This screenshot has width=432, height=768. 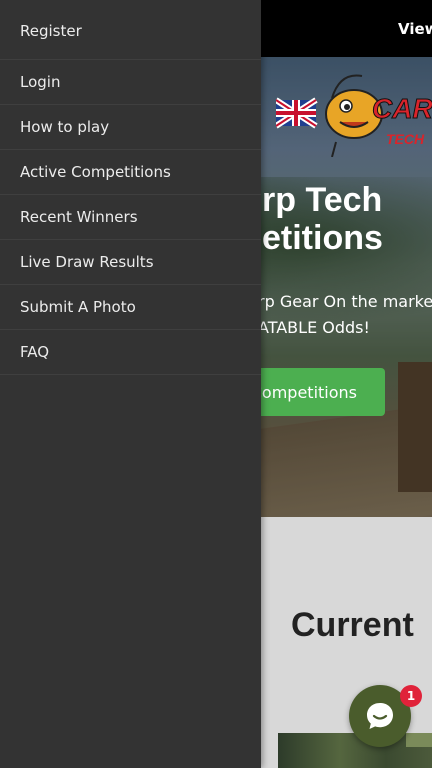 I want to click on svg-text: CARP, so click(x=402, y=108).